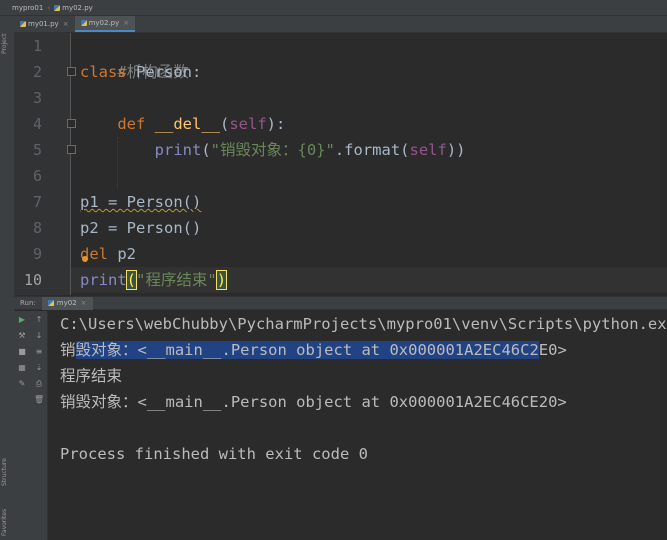  What do you see at coordinates (91, 376) in the screenshot?
I see `console-output-line: 程序结束` at bounding box center [91, 376].